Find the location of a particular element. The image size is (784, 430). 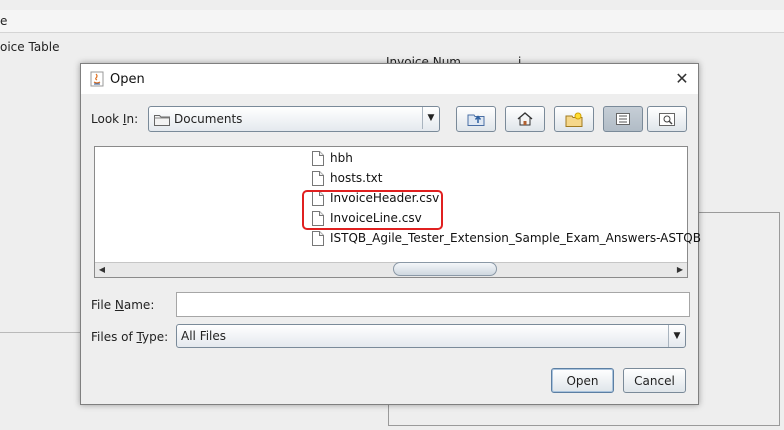

look-in-label: Look In: is located at coordinates (115, 119).